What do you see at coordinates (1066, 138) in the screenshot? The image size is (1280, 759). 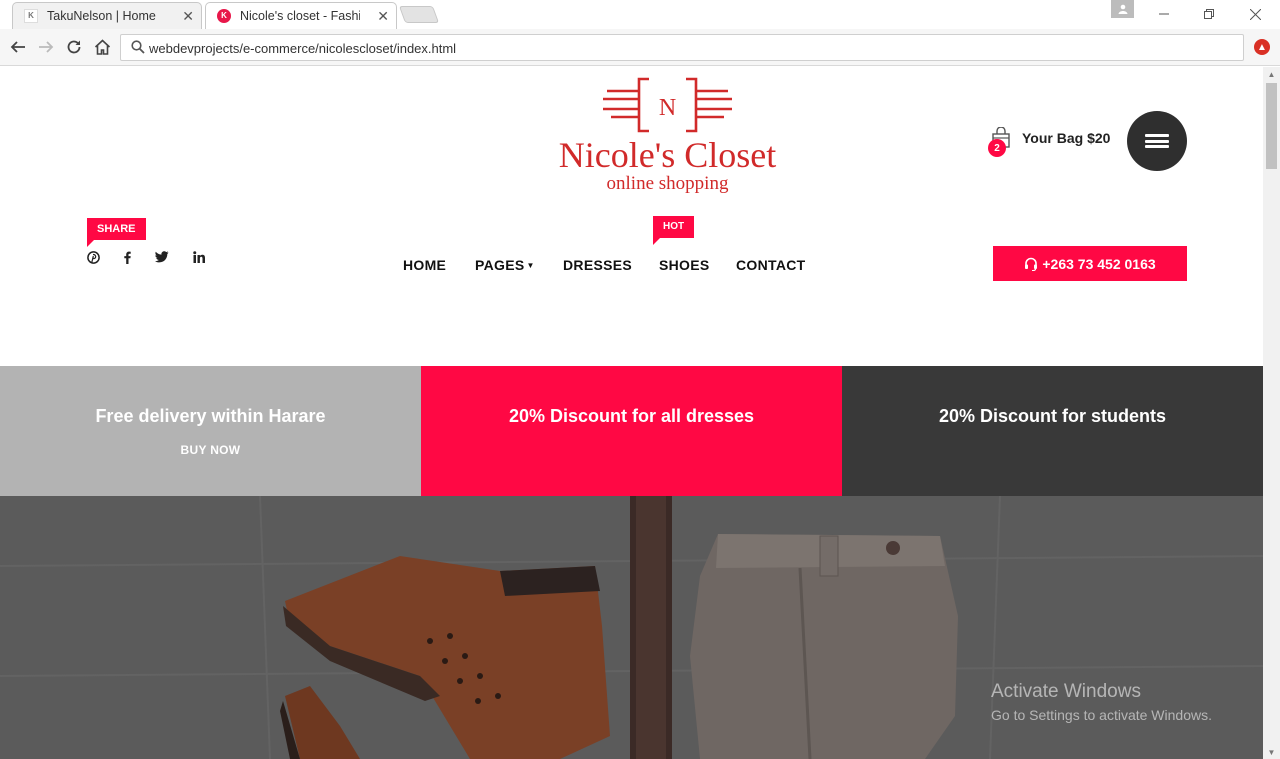 I see `bag-total-label: Your Bag $20` at bounding box center [1066, 138].